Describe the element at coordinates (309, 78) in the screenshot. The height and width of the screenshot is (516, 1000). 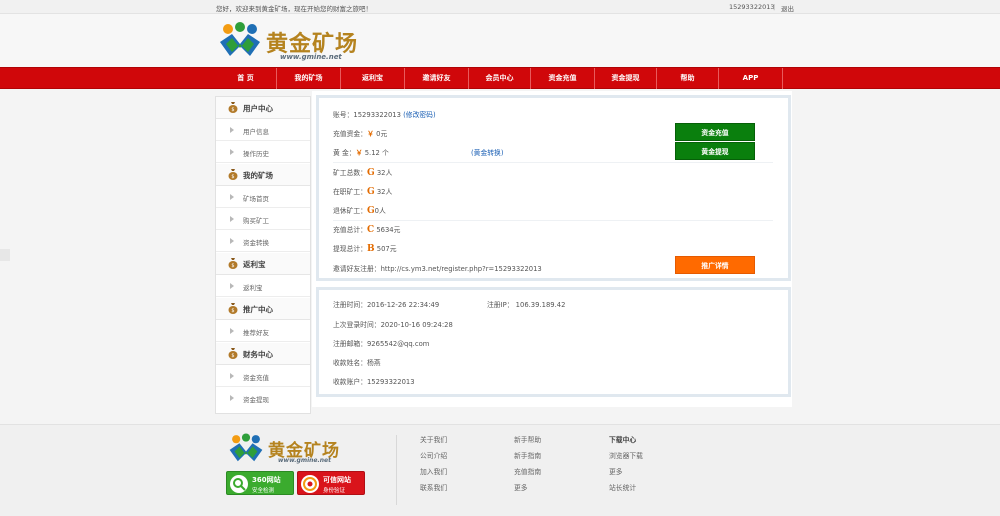
I see `nav-my-mine: 我的矿场` at that location.